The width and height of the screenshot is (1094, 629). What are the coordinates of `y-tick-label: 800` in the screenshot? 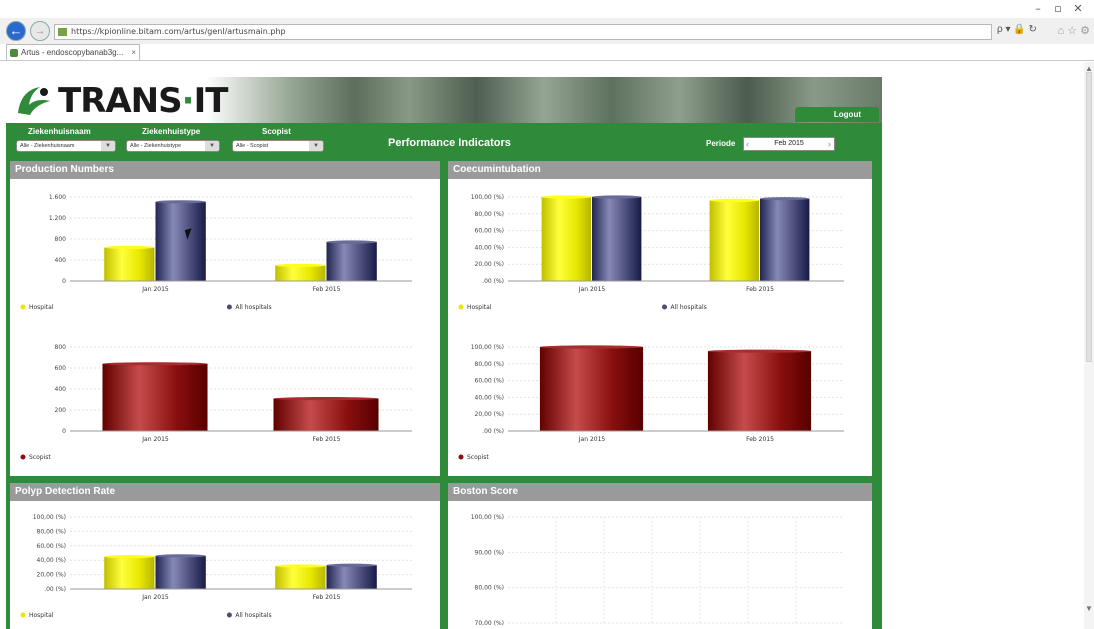 It's located at (61, 239).